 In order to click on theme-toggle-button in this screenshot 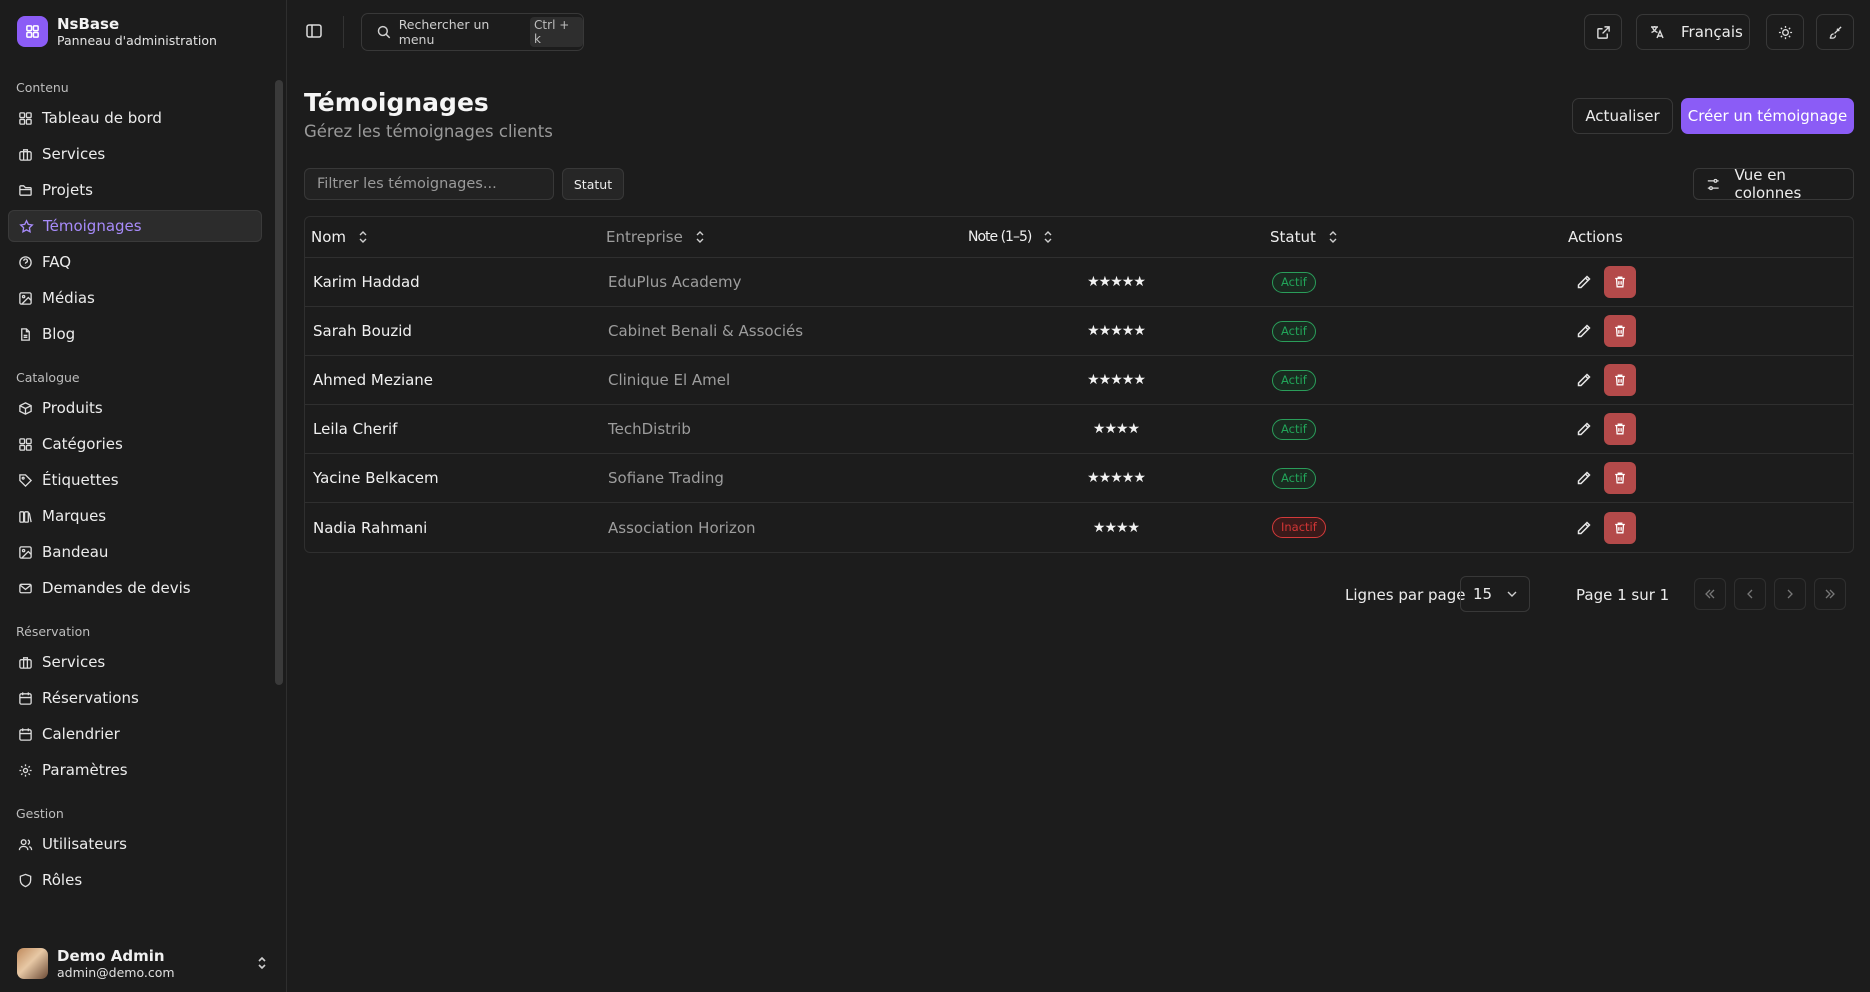, I will do `click(1785, 32)`.